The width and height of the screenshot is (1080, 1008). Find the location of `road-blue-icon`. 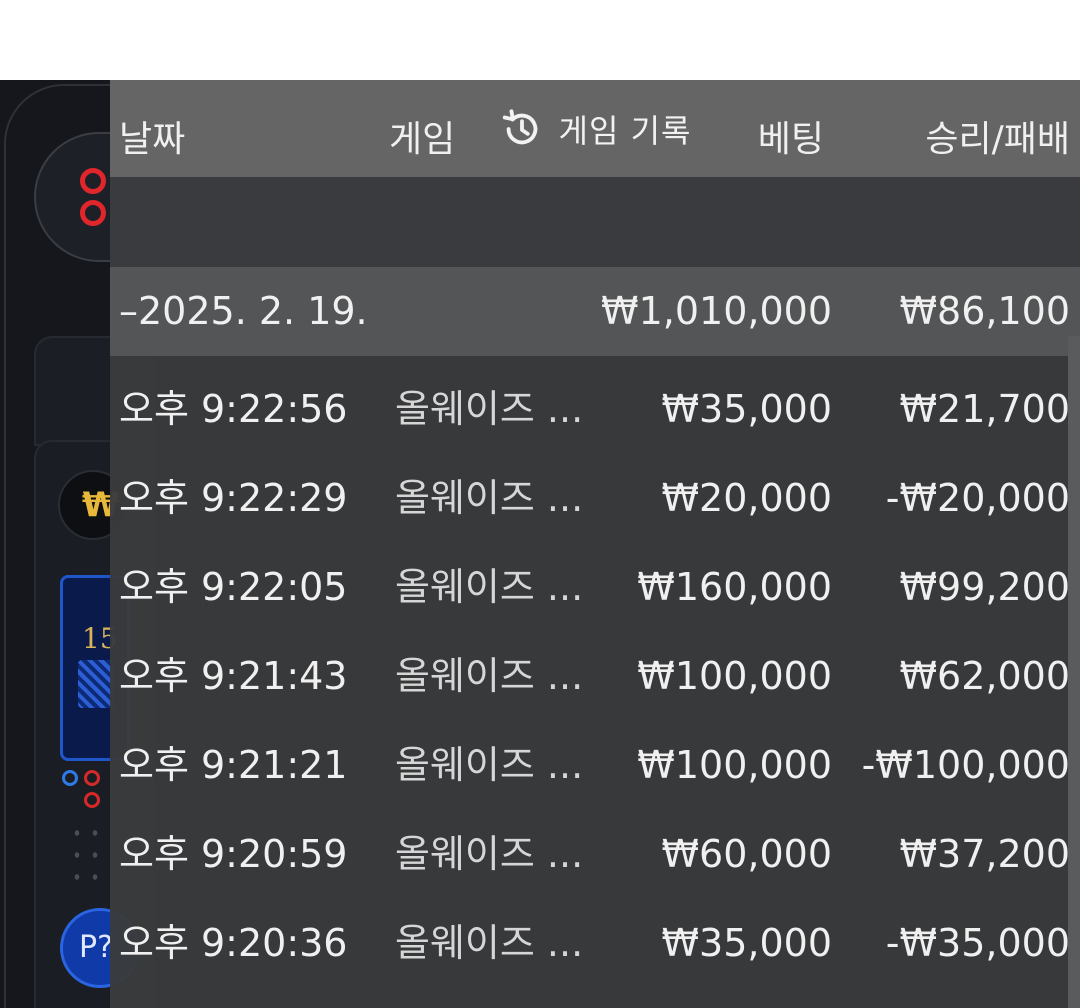

road-blue-icon is located at coordinates (70, 778).